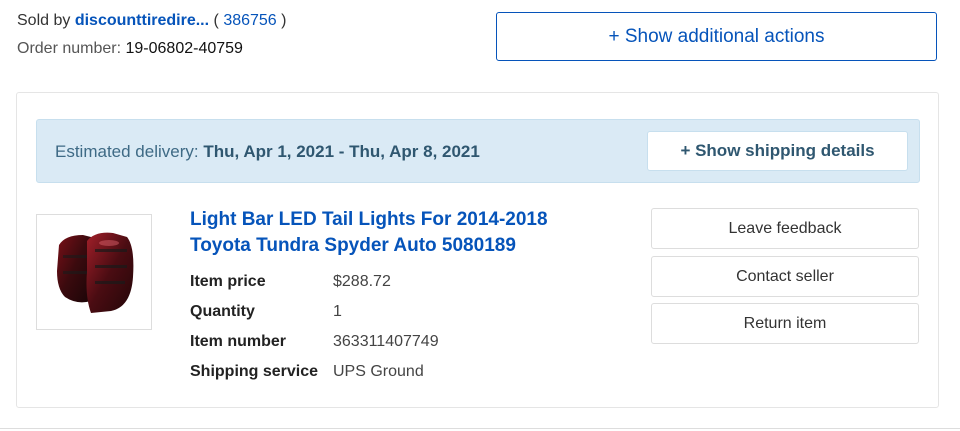  Describe the element at coordinates (254, 371) in the screenshot. I see `shipping-service-label: Shipping service` at that location.